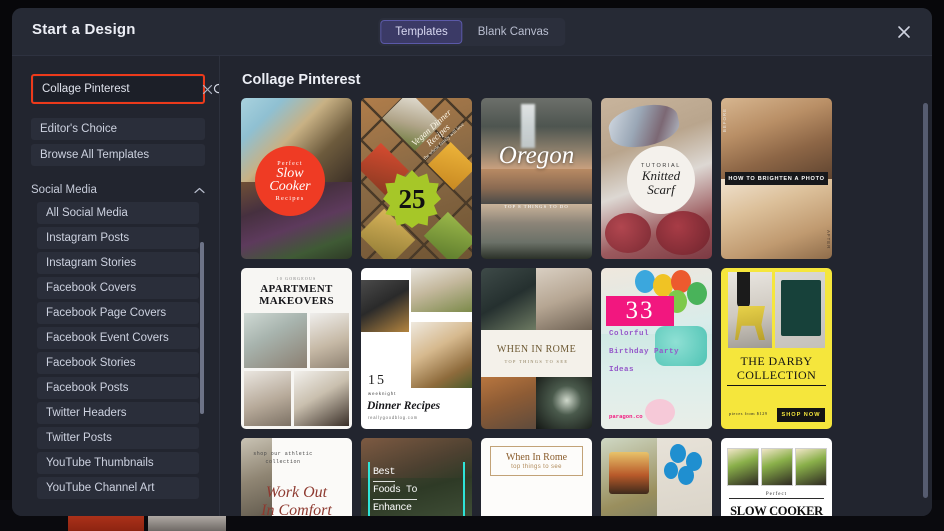  I want to click on quick-links: Editor's Choice Browse All Templates, so click(118, 142).